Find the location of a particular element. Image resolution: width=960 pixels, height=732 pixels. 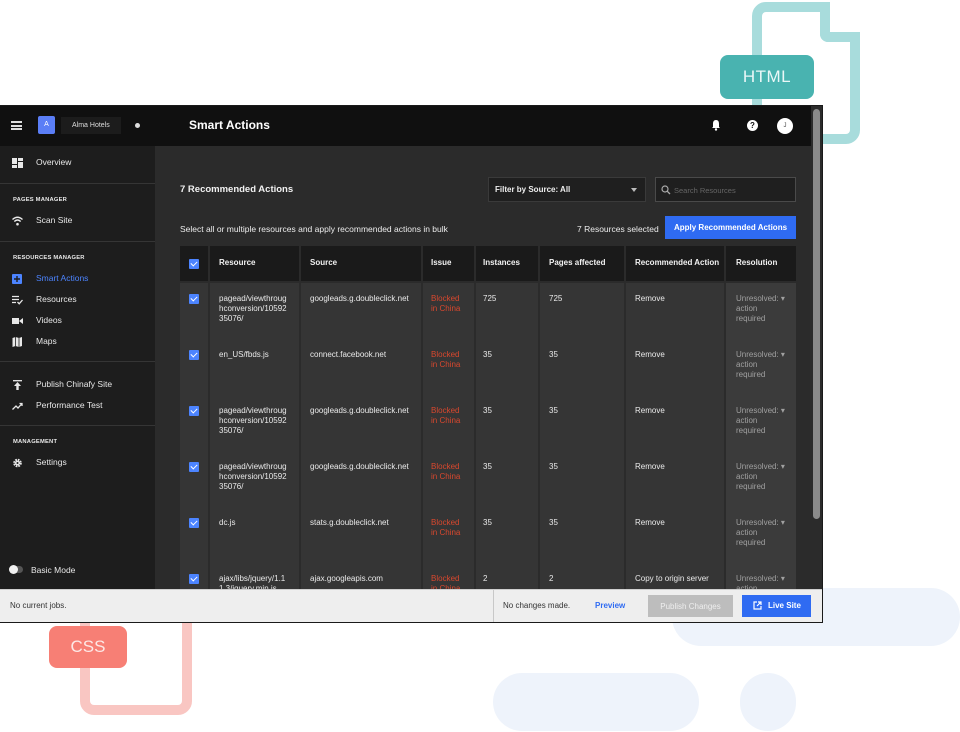

sidebar-item-scan-site: Scan Site is located at coordinates (77, 221).